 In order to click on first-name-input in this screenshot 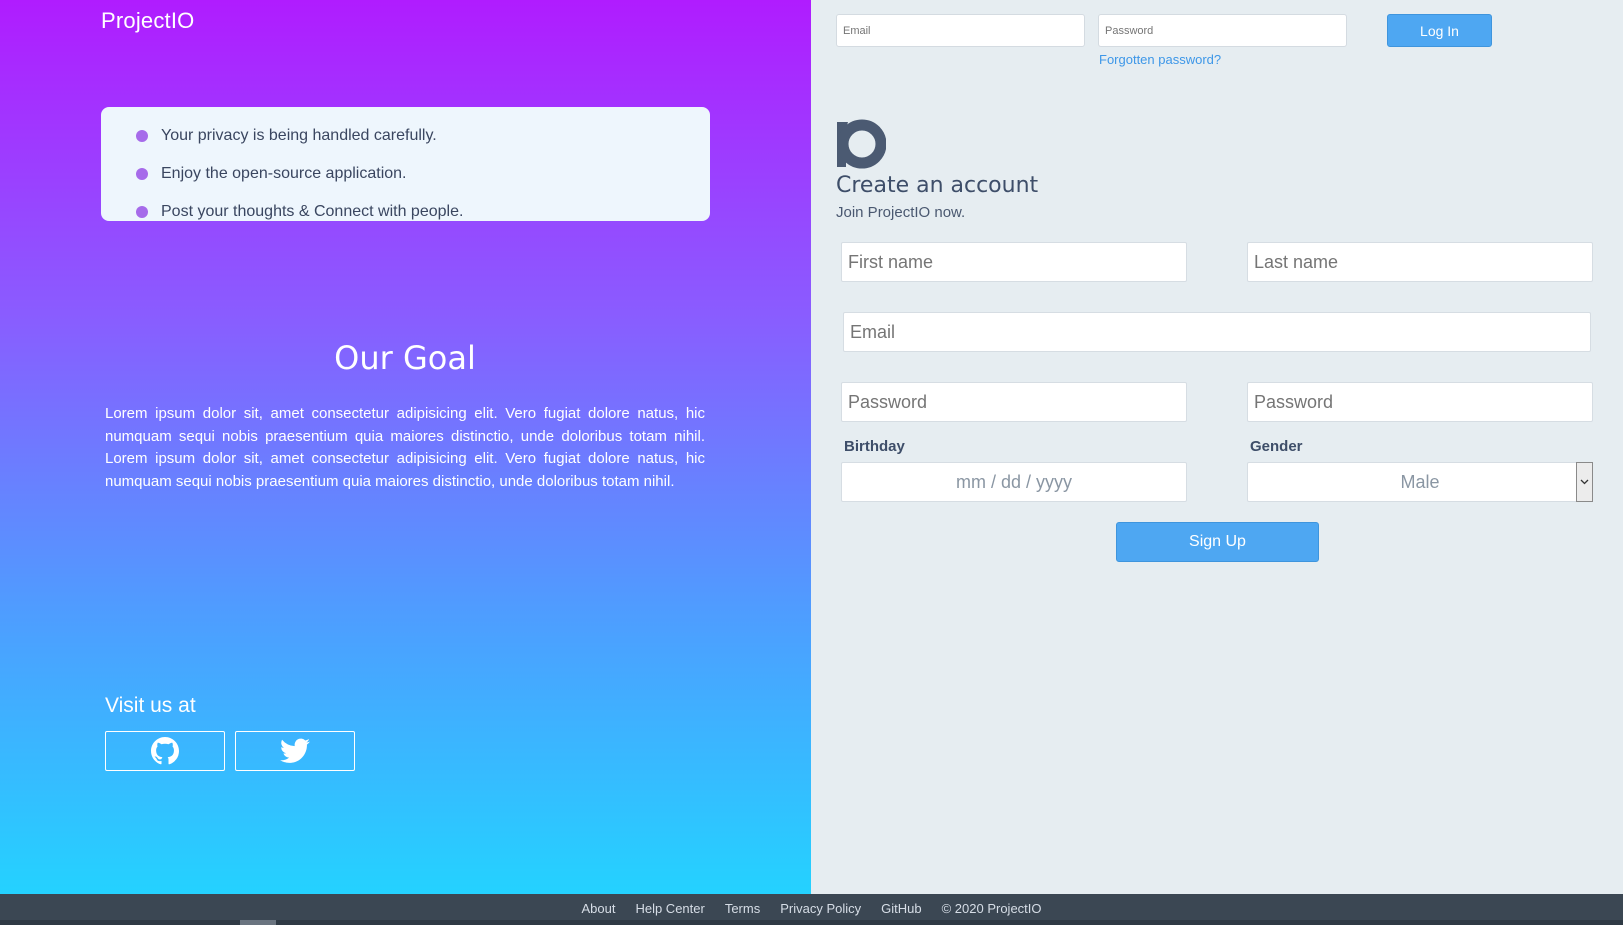, I will do `click(1014, 262)`.